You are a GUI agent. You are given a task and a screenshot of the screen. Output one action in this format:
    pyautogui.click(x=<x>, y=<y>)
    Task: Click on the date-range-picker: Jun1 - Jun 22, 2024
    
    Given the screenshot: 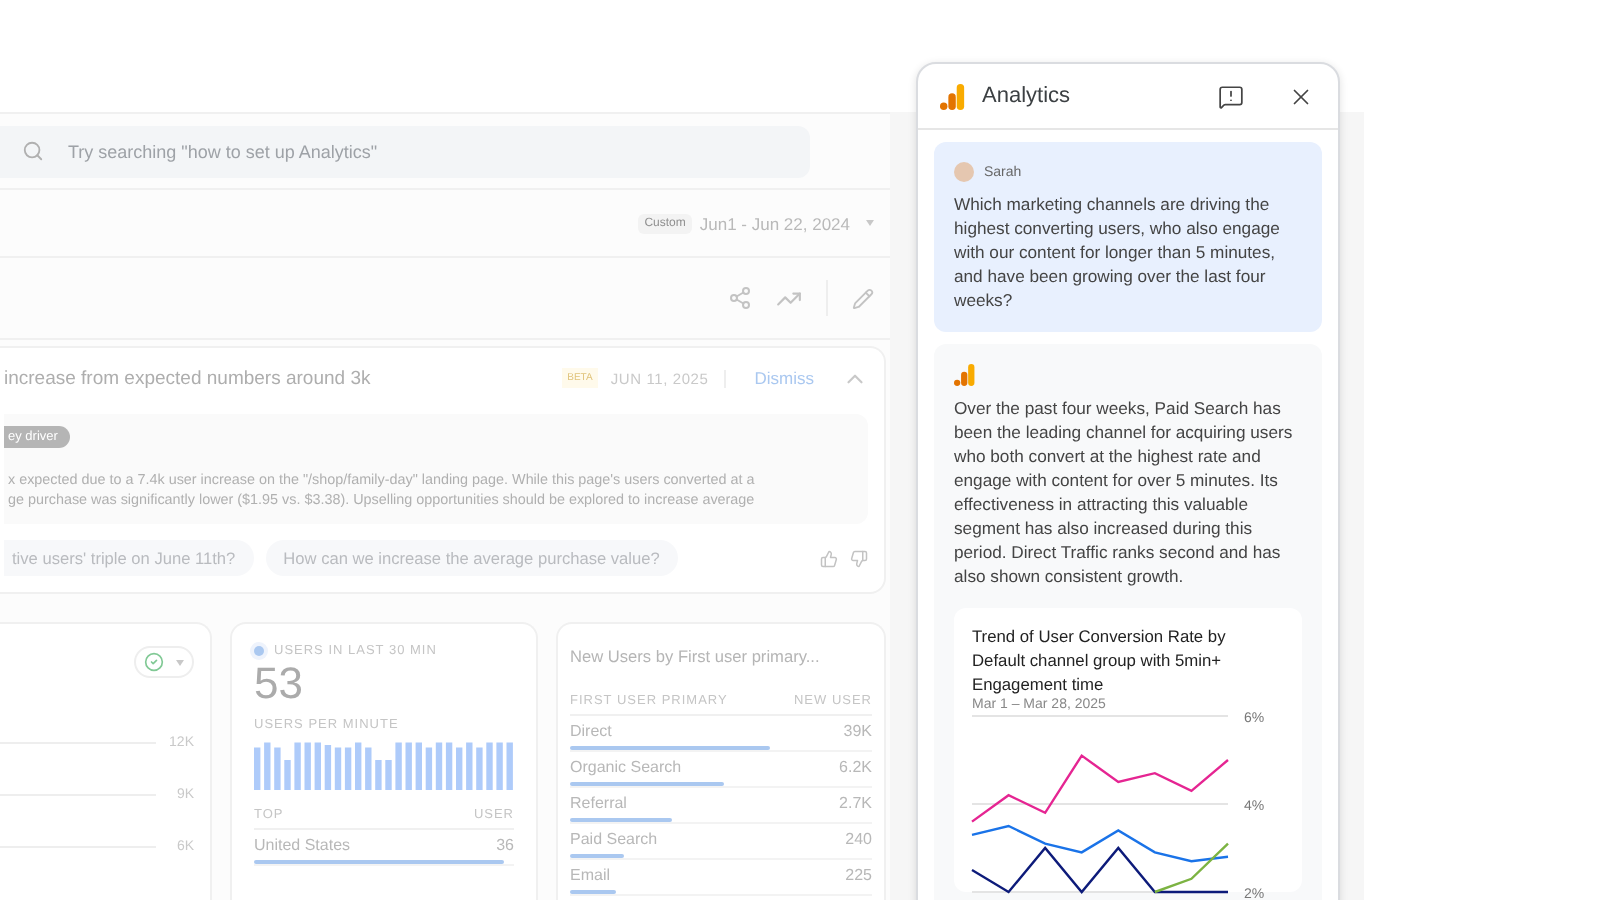 What is the action you would take?
    pyautogui.click(x=774, y=223)
    